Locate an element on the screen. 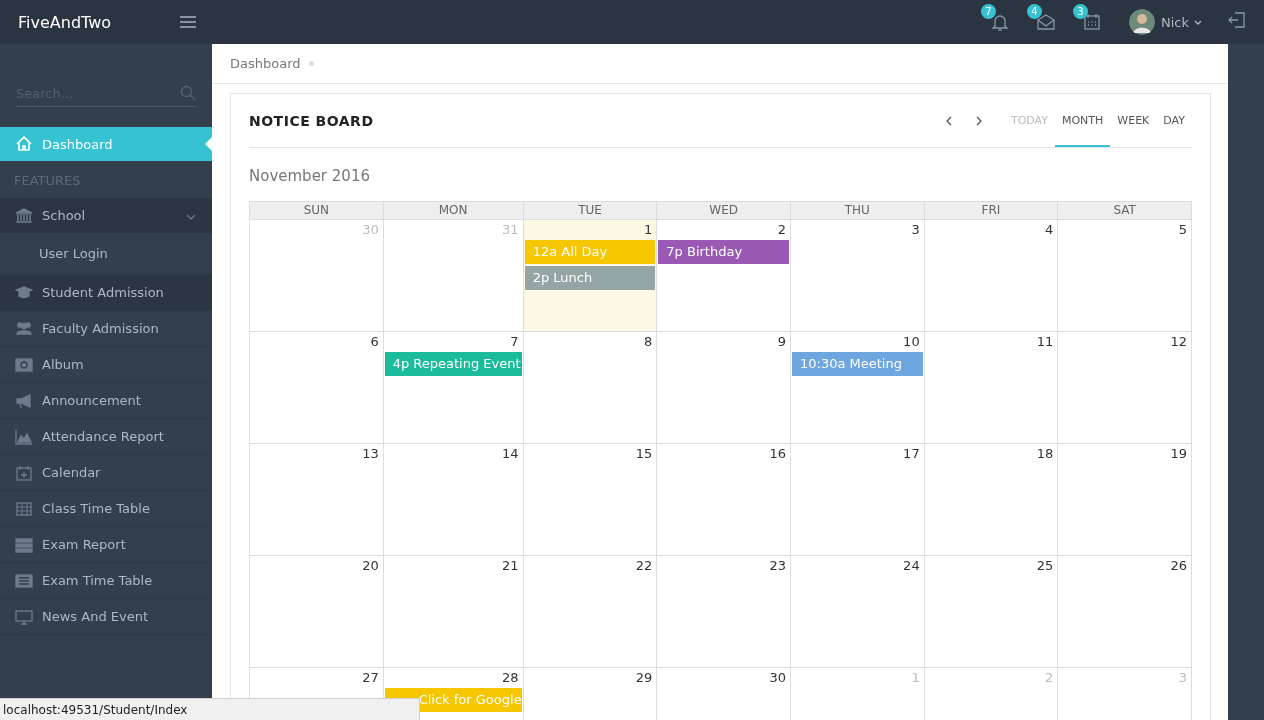  count-badge: 4 is located at coordinates (1034, 11).